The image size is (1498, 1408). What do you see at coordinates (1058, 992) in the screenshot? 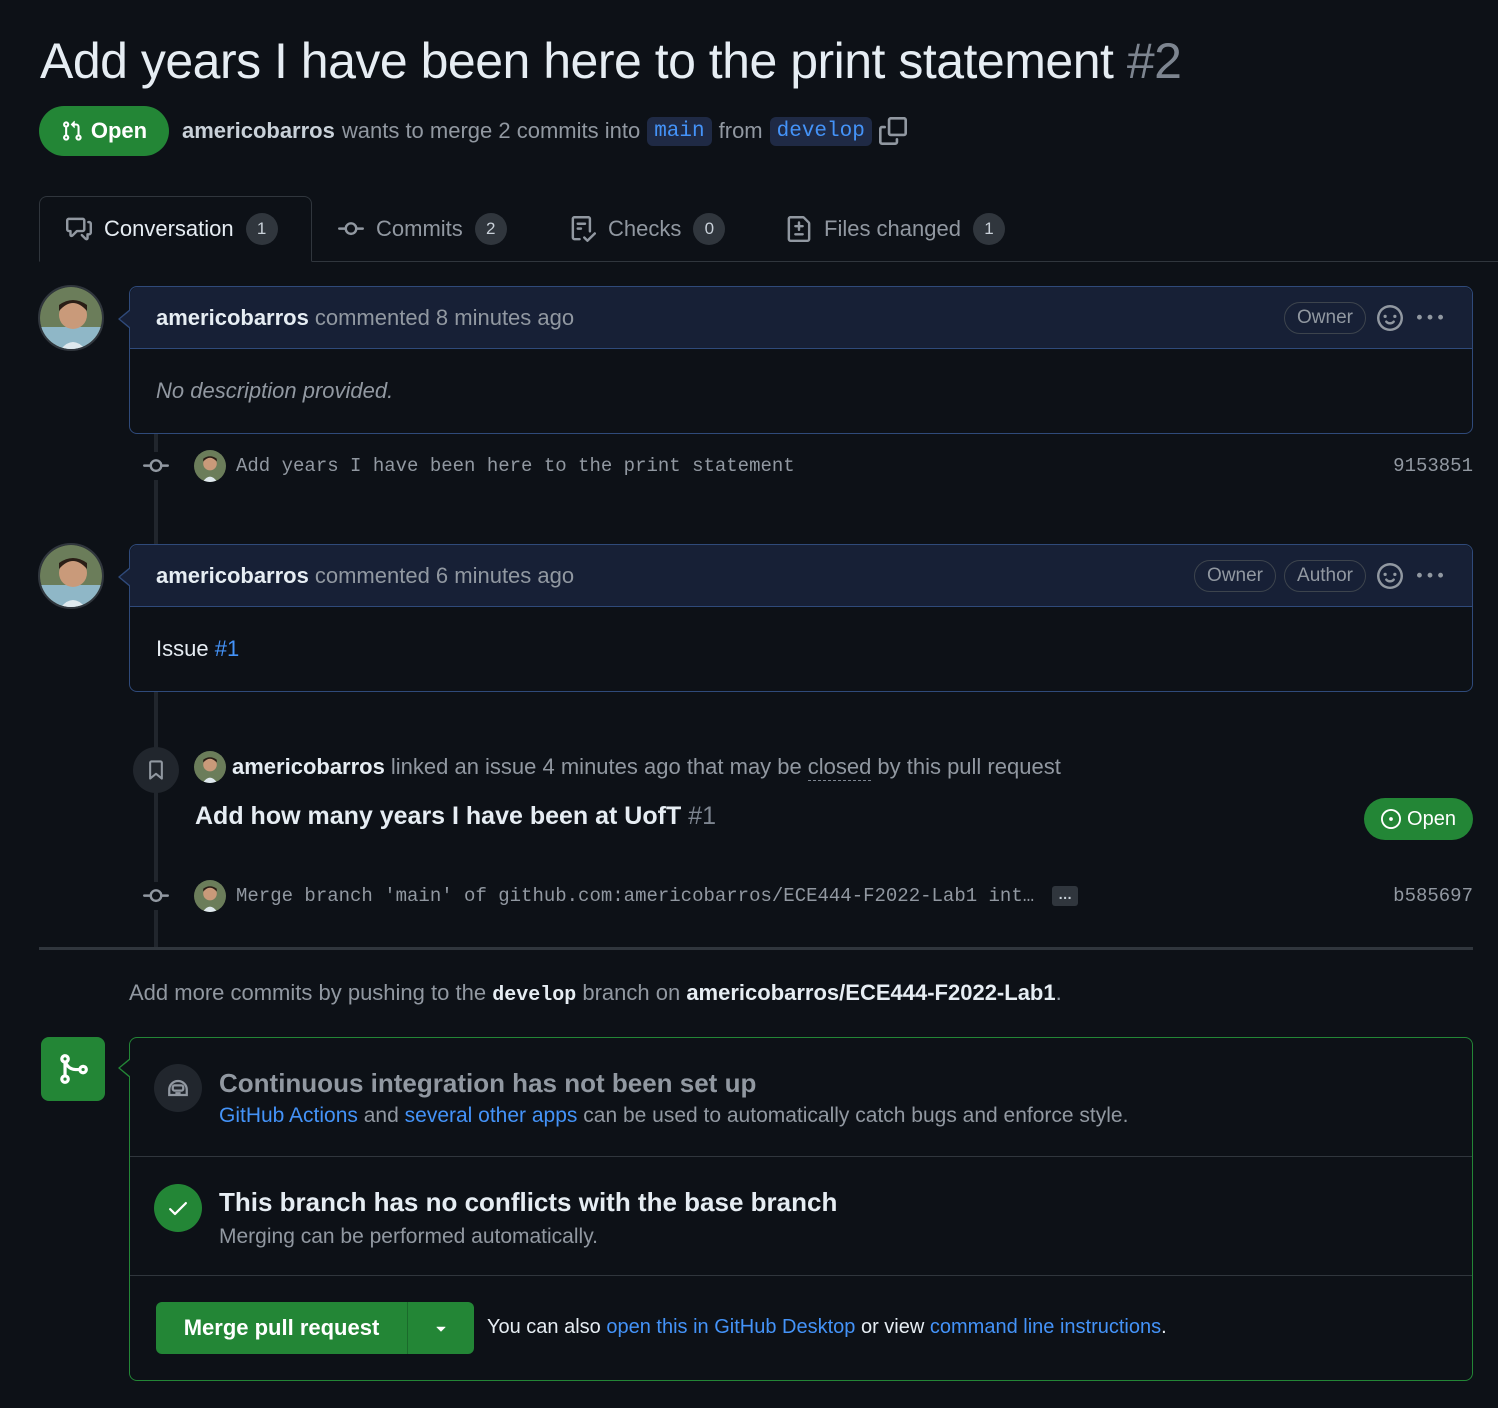
I see `push-hint-suffix: .` at bounding box center [1058, 992].